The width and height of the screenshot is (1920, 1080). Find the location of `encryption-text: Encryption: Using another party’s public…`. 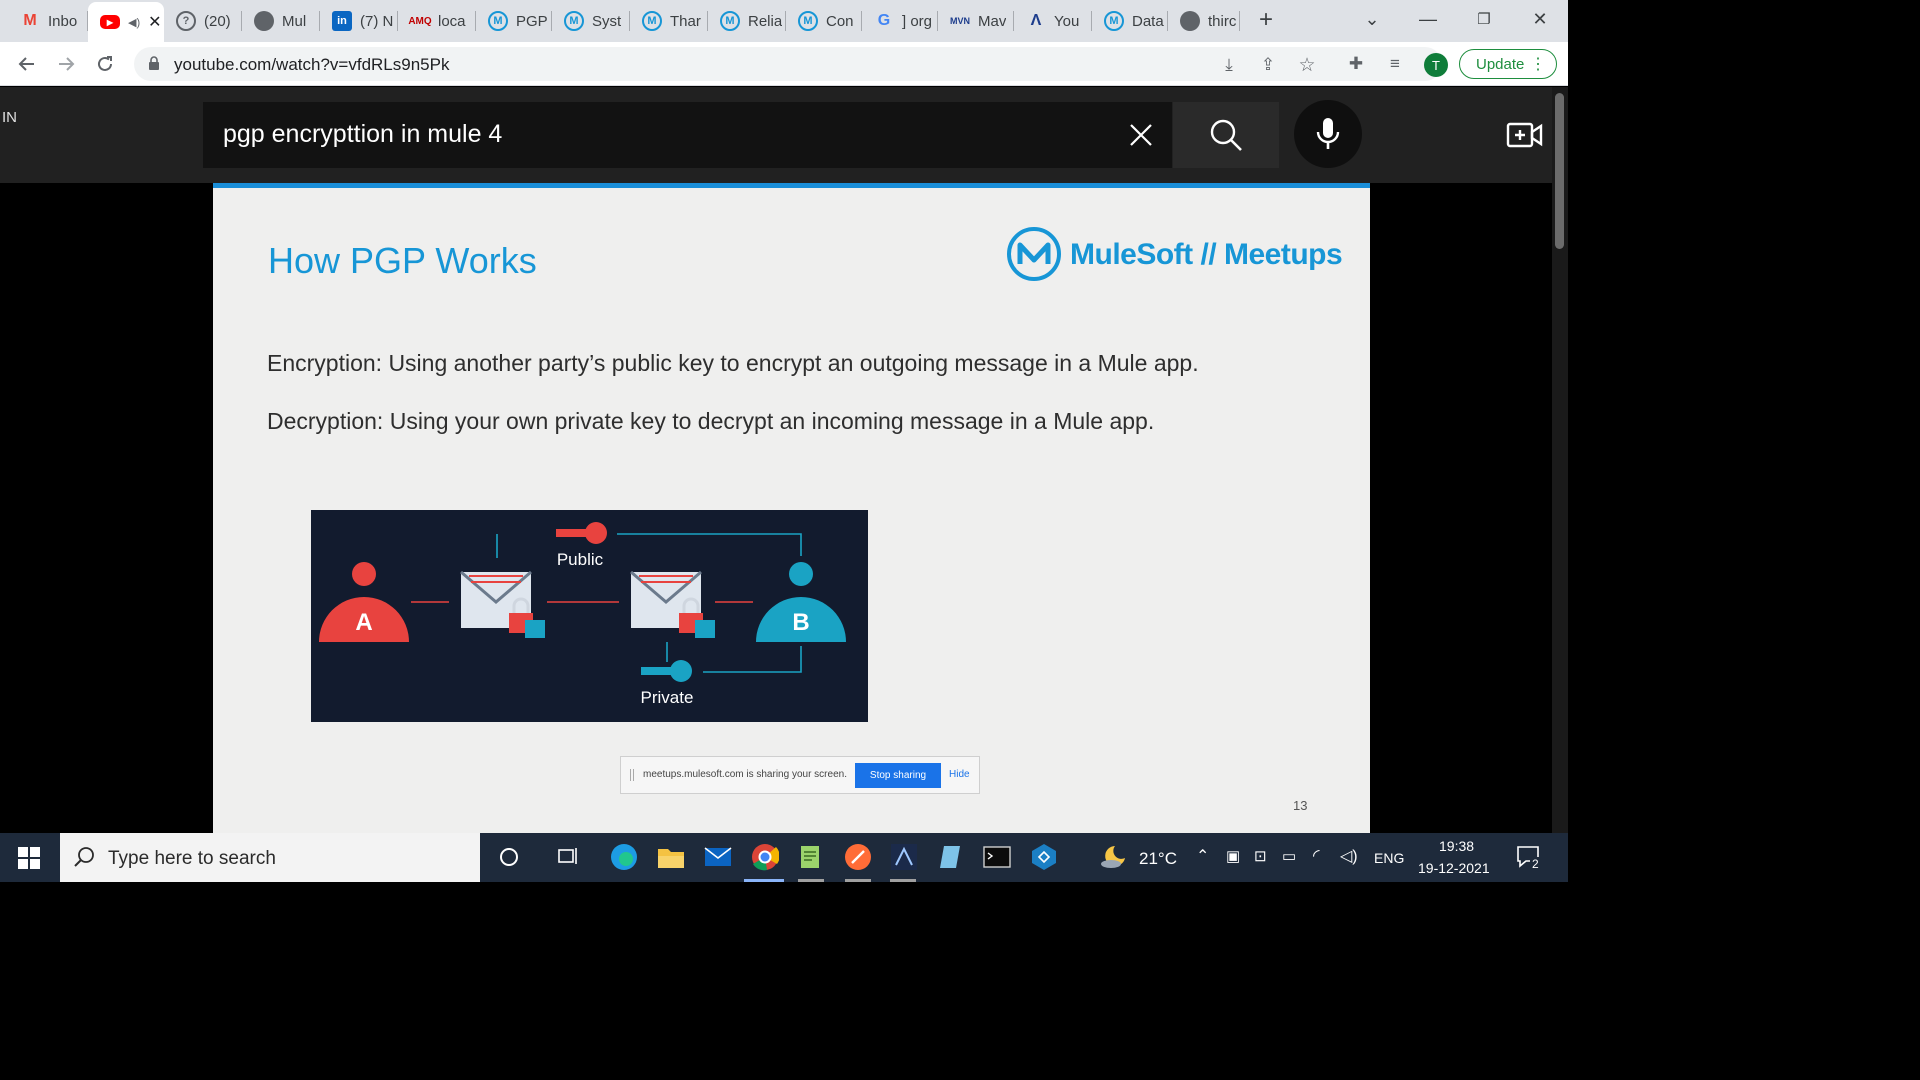

encryption-text: Encryption: Using another party’s public… is located at coordinates (733, 363).